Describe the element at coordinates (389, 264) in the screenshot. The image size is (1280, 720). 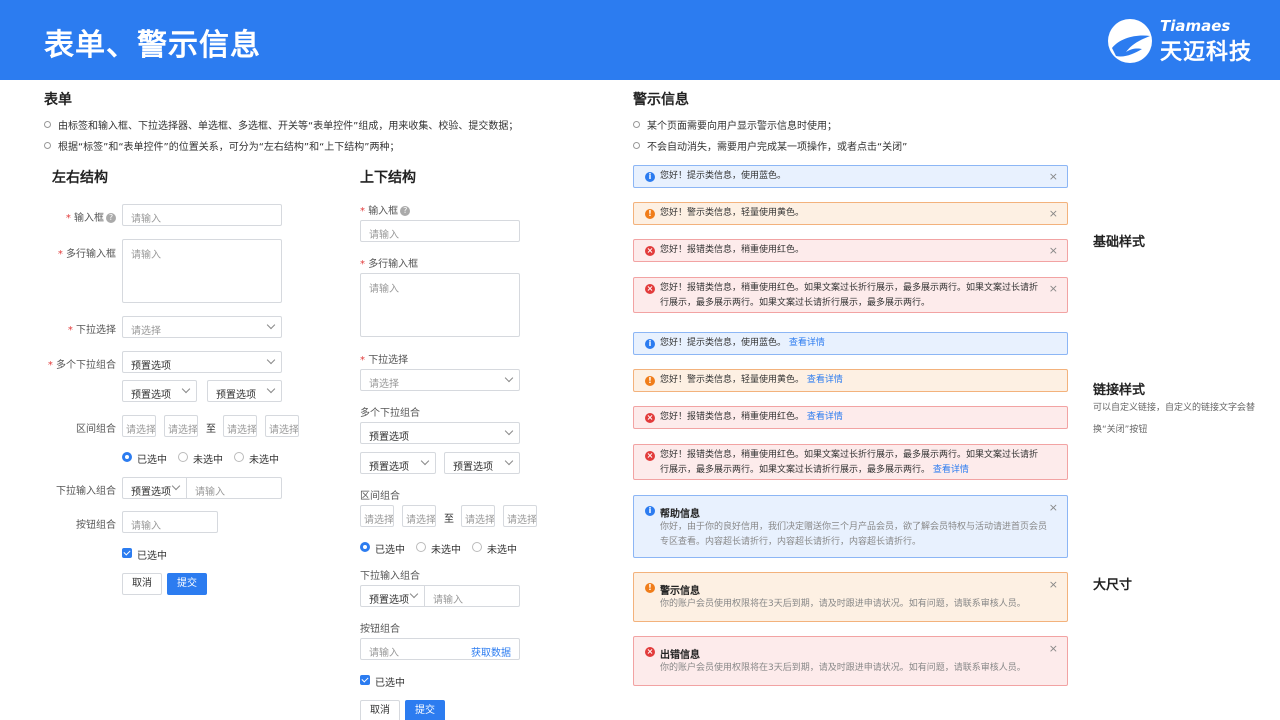
I see `tb-textarea-label: * 多行输入框` at that location.